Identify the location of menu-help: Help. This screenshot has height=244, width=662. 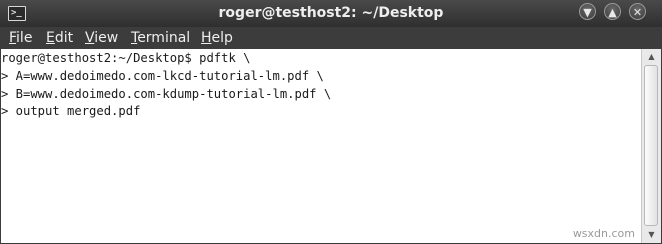
(217, 38).